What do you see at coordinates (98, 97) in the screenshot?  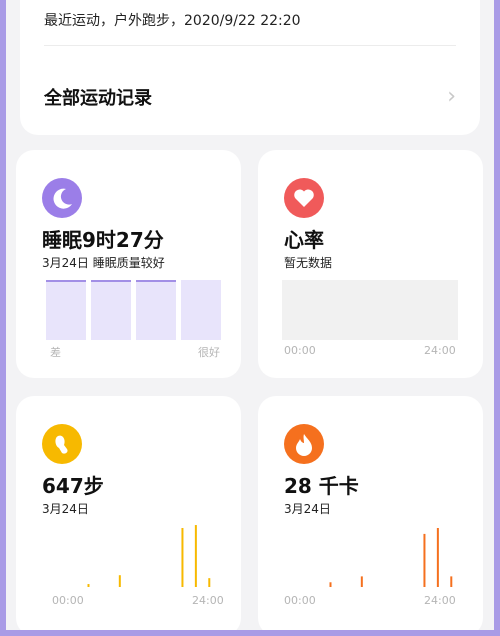 I see `all-records-link: 全部运动记录` at bounding box center [98, 97].